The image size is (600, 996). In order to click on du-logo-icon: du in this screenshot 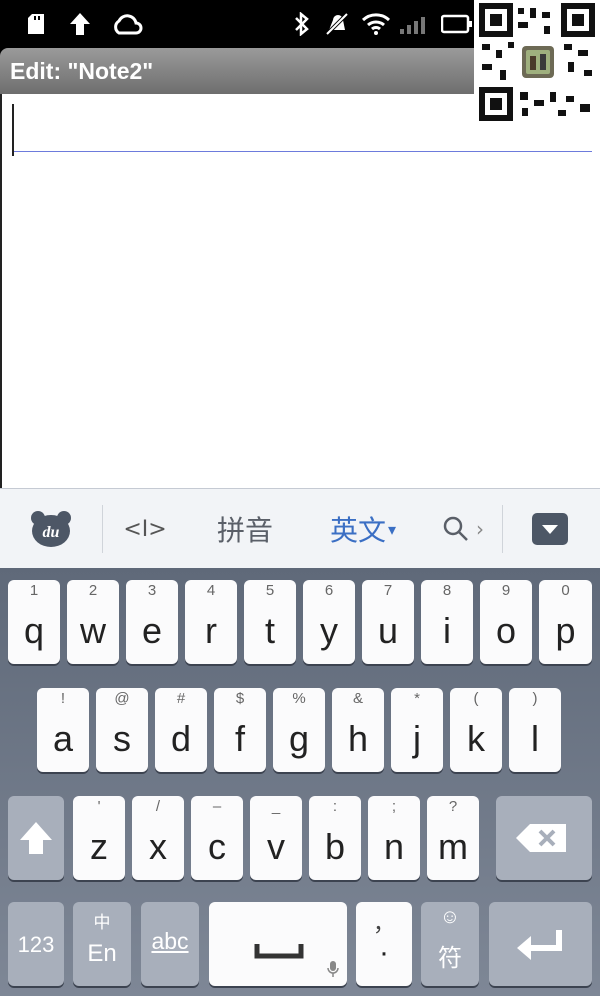, I will do `click(51, 529)`.